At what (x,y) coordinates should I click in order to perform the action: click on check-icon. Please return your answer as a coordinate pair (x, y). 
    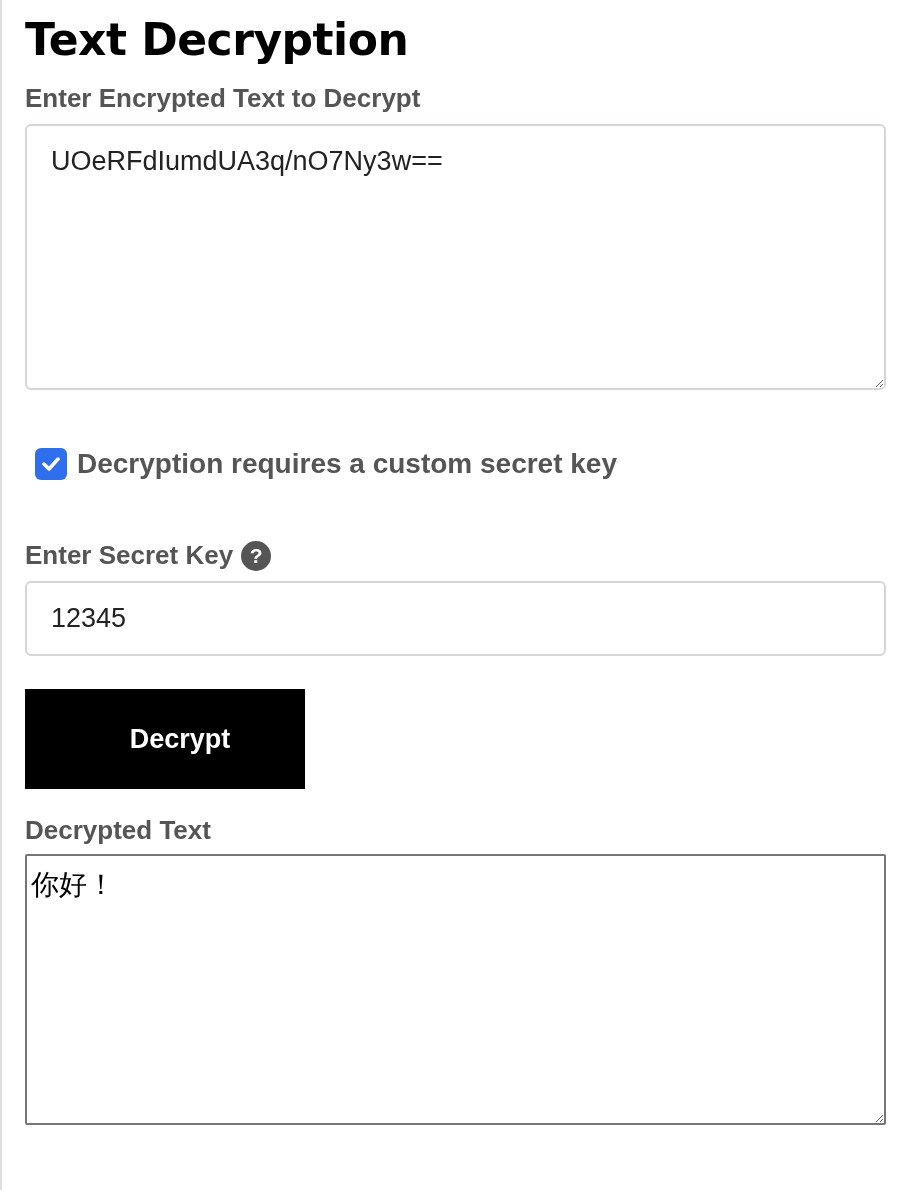
    Looking at the image, I should click on (51, 464).